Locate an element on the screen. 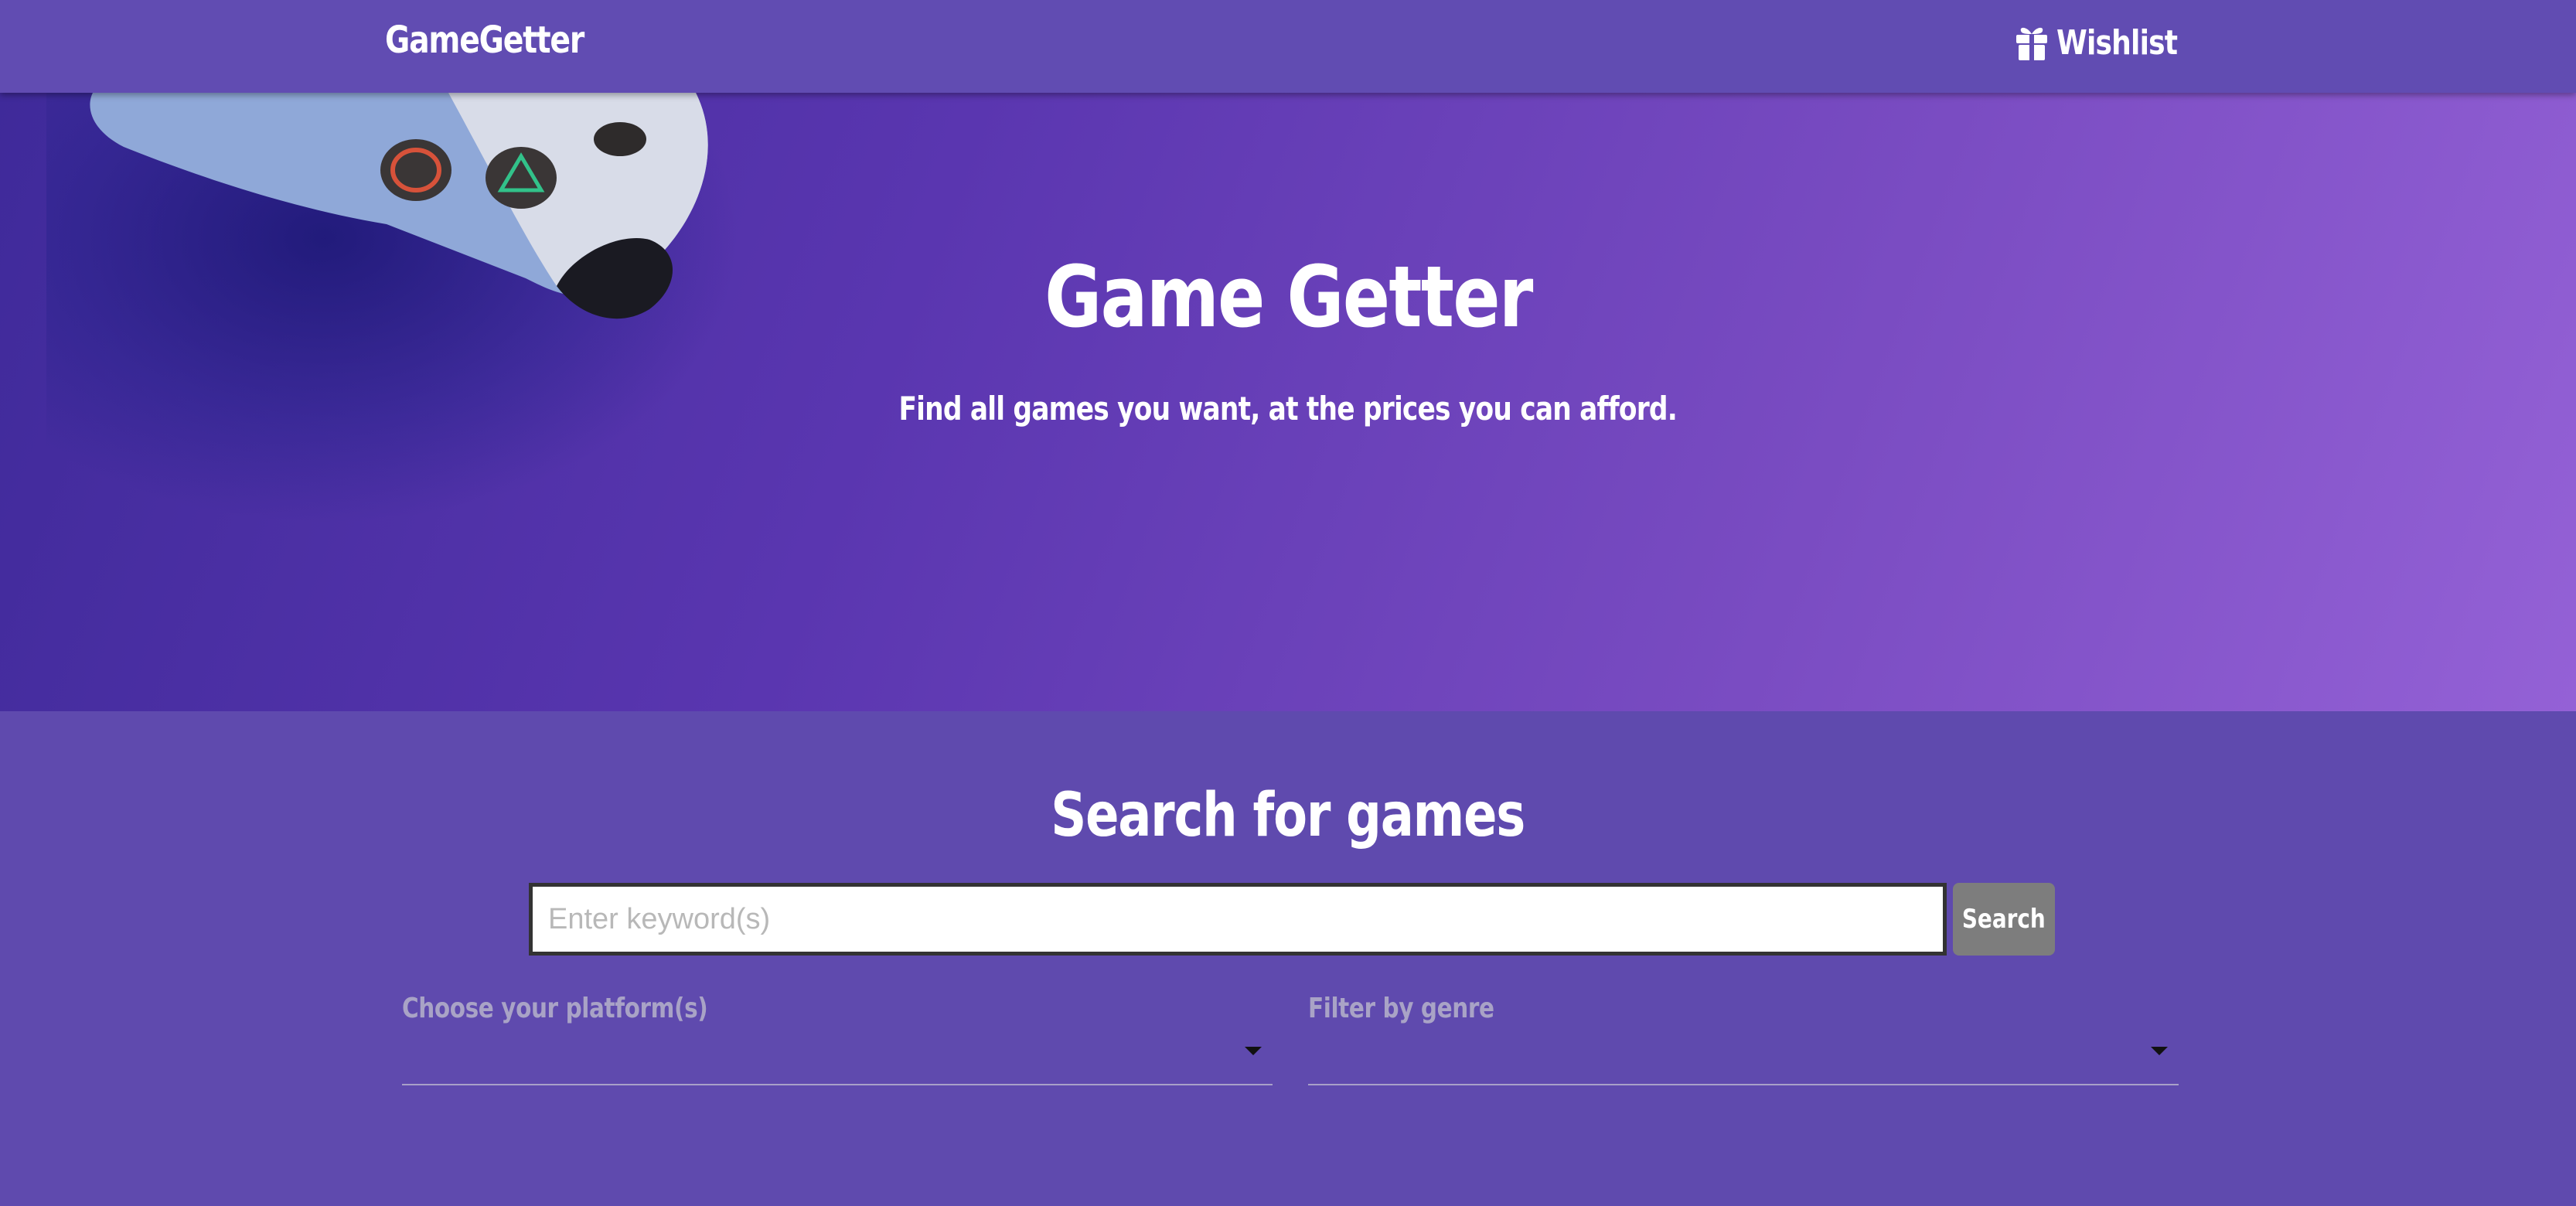 This screenshot has height=1206, width=2576. platform-select-label: Choose your platform(s) is located at coordinates (555, 1008).